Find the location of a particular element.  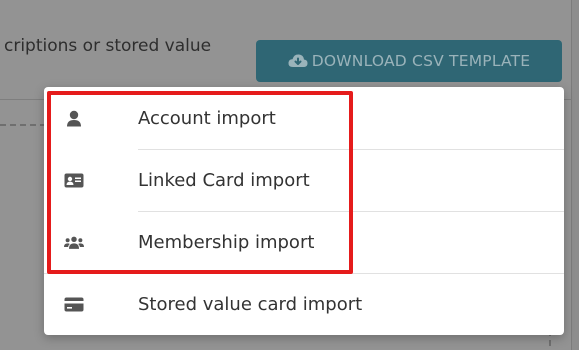

id-card-icon is located at coordinates (74, 180).